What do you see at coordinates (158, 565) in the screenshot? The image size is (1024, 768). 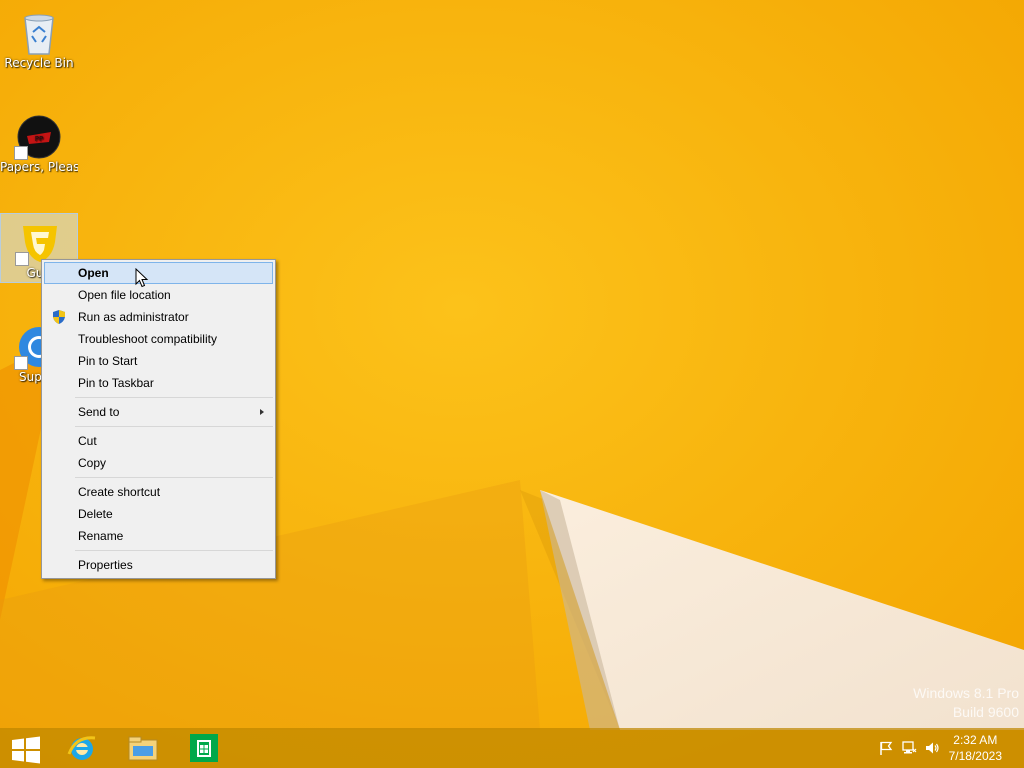 I see `menu-item-properties: Properties` at bounding box center [158, 565].